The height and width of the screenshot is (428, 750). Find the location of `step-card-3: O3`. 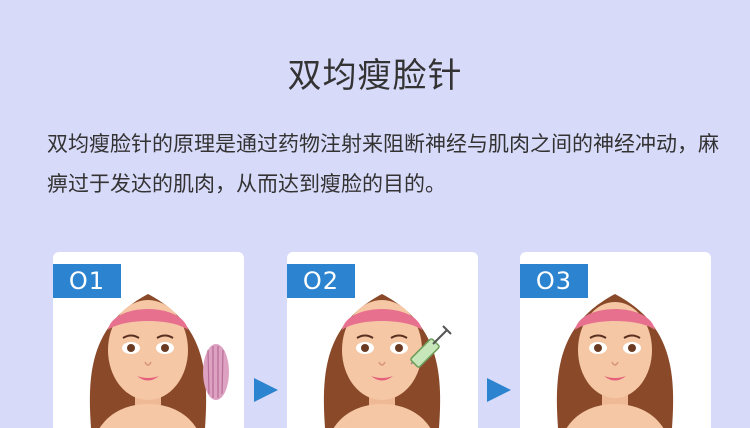

step-card-3: O3 is located at coordinates (615, 340).